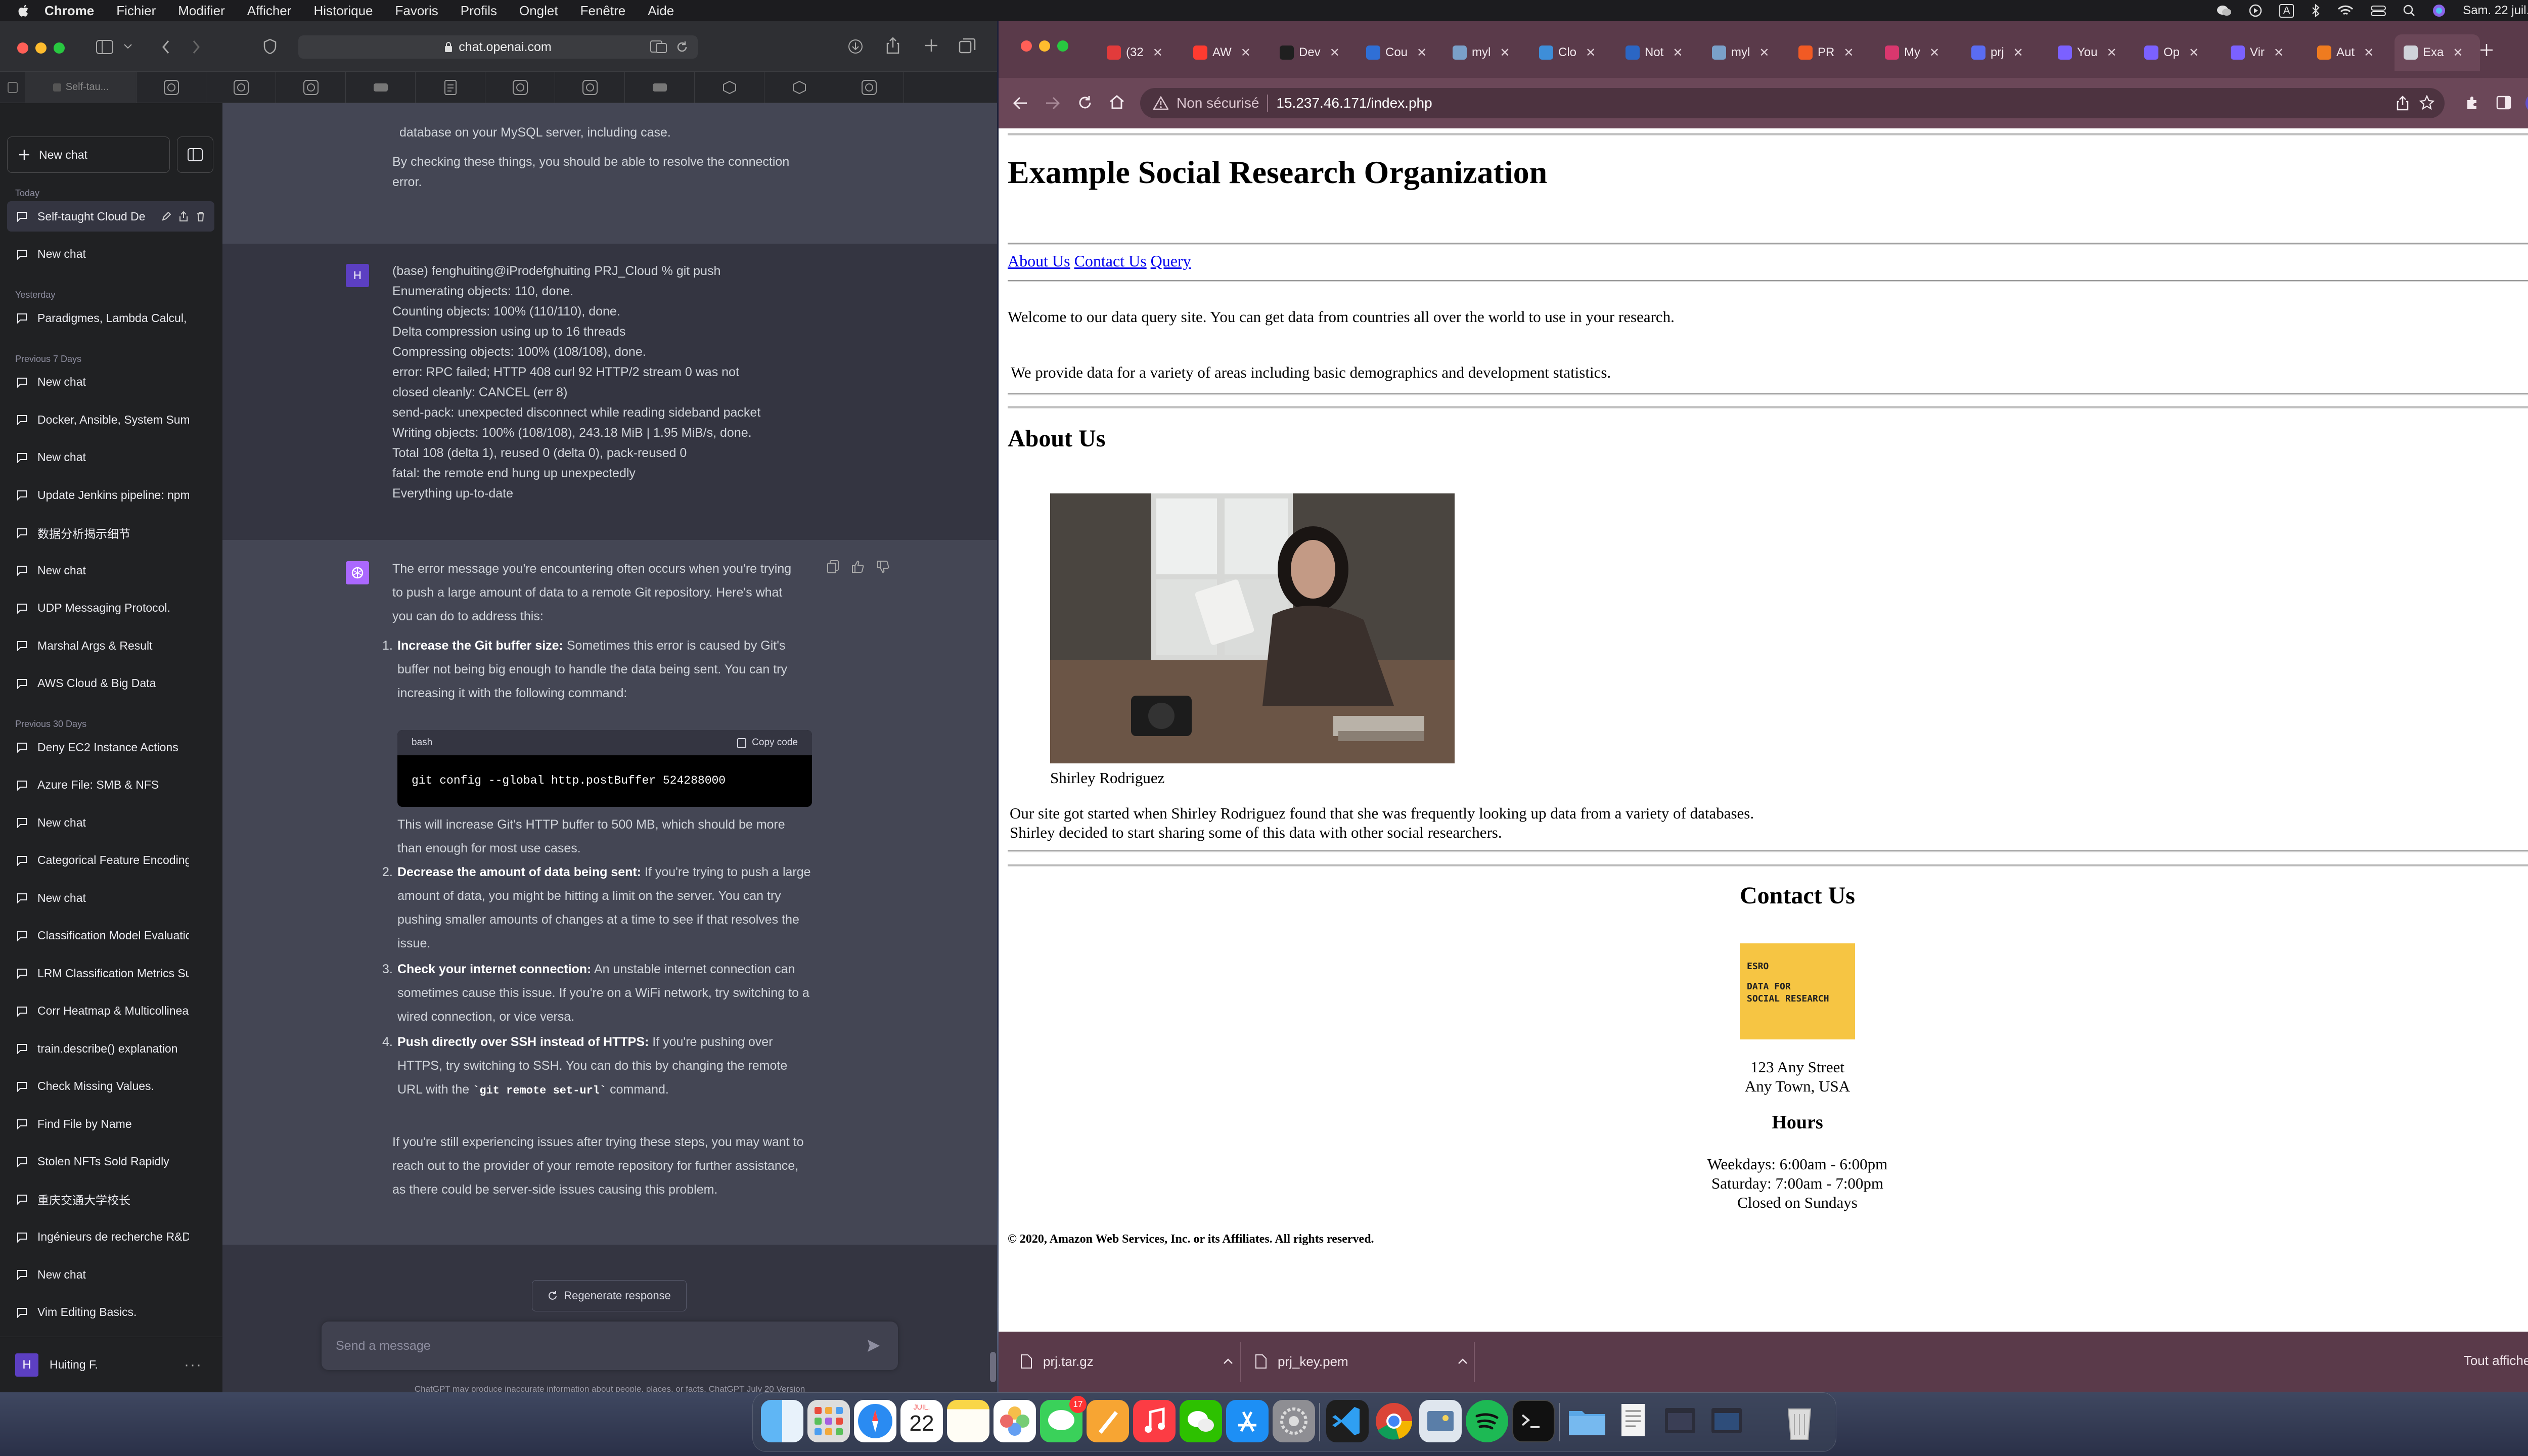 The image size is (2528, 1456). Describe the element at coordinates (2495, 11) in the screenshot. I see `menu-clock: Sam. 22 juil. à 22:38` at that location.